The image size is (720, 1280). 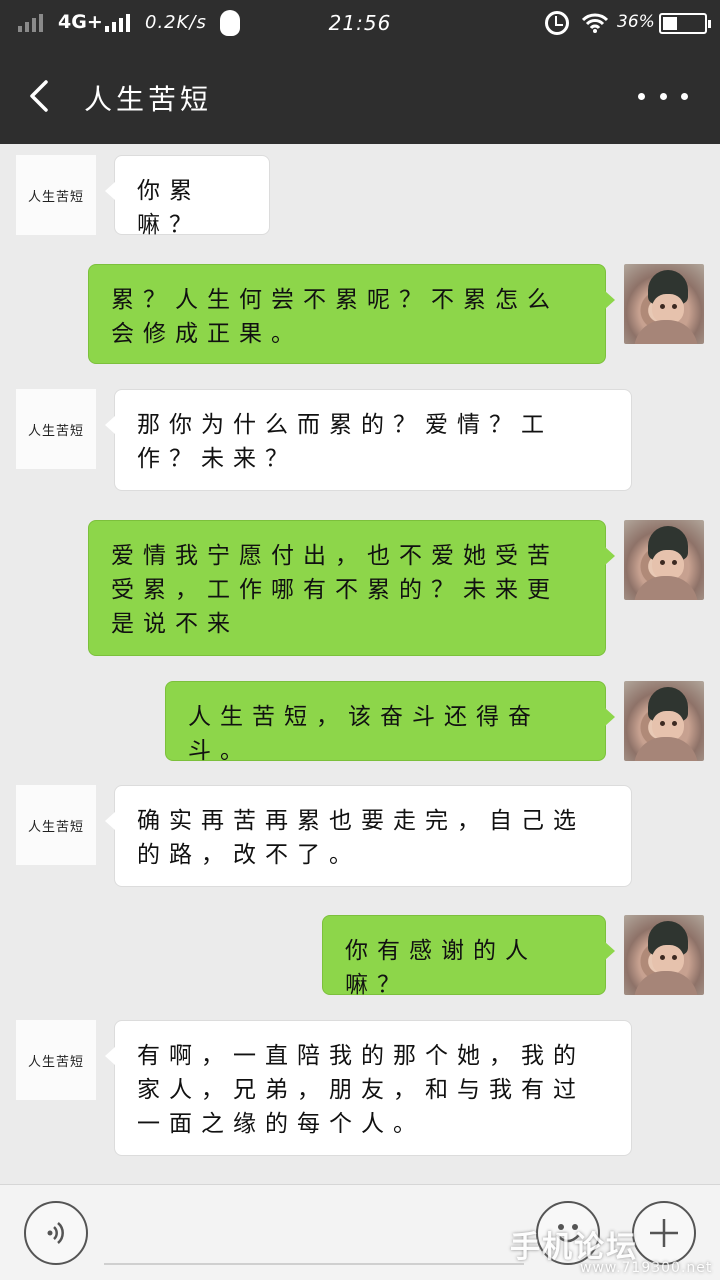 What do you see at coordinates (636, 22) in the screenshot?
I see `battery-percent: 36%` at bounding box center [636, 22].